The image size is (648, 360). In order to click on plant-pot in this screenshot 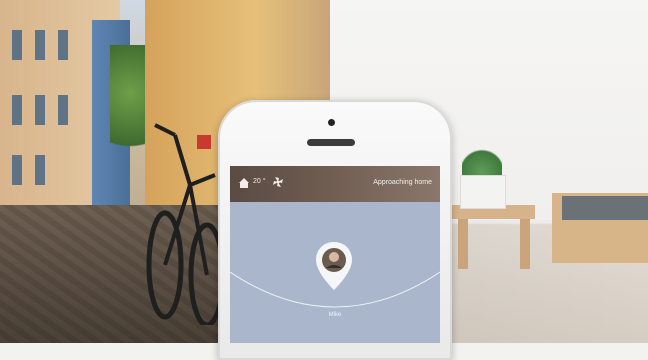, I will do `click(483, 192)`.